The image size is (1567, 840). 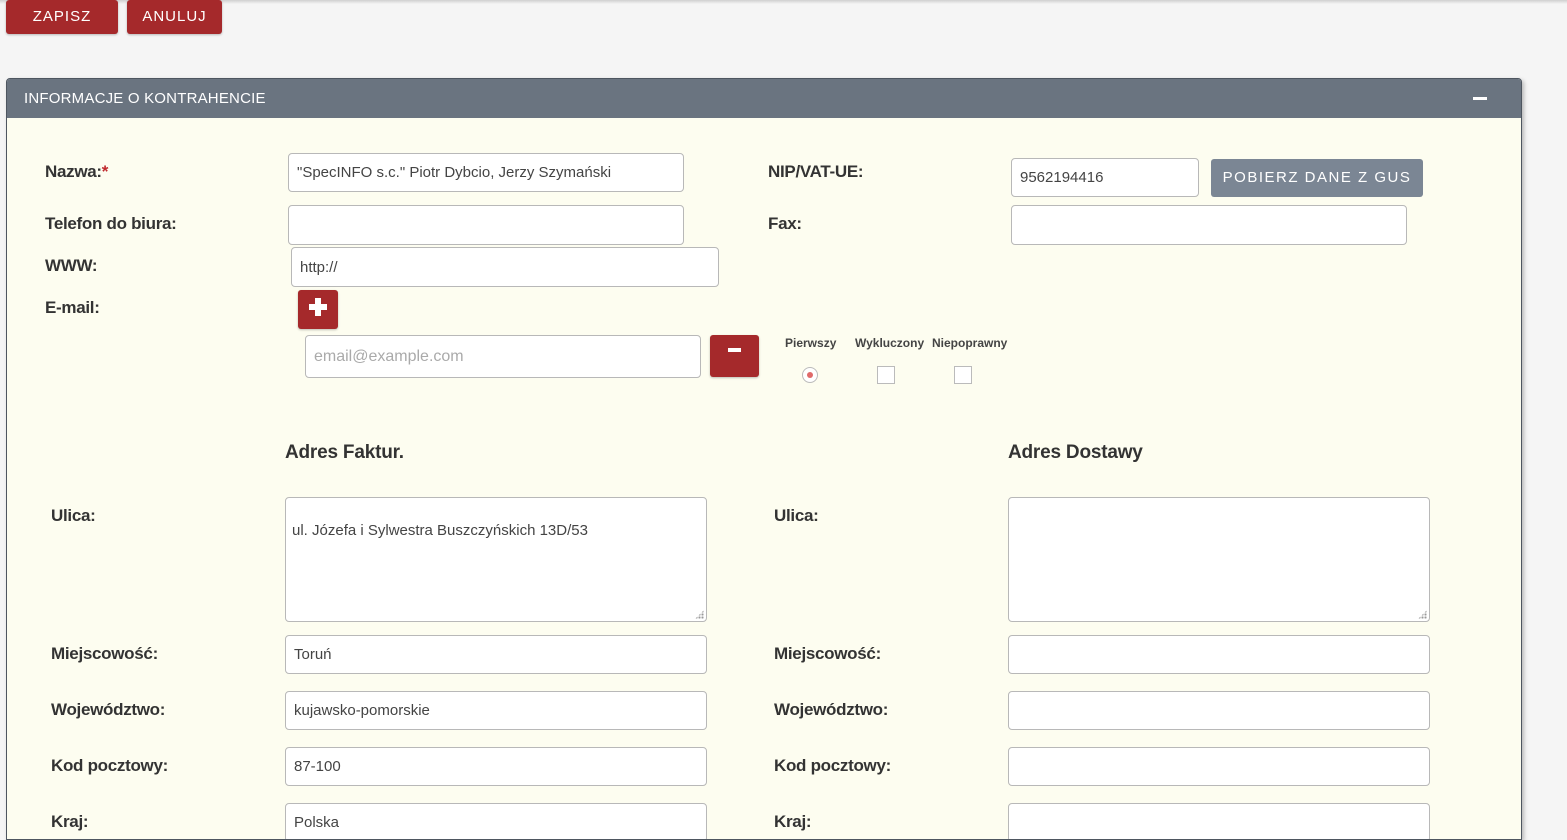 What do you see at coordinates (1219, 559) in the screenshot?
I see `shipping-street-textarea` at bounding box center [1219, 559].